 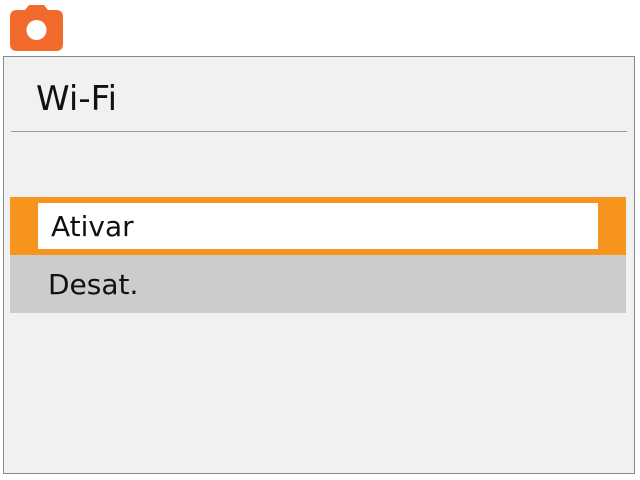 I want to click on option-ativar-label: Ativar, so click(x=318, y=226).